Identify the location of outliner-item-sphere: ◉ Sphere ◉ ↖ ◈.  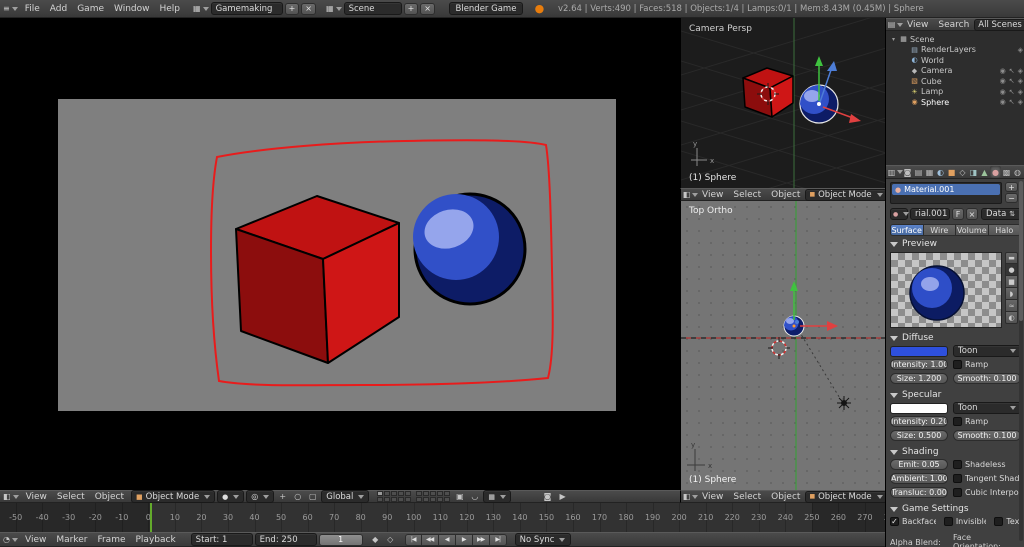
(955, 102).